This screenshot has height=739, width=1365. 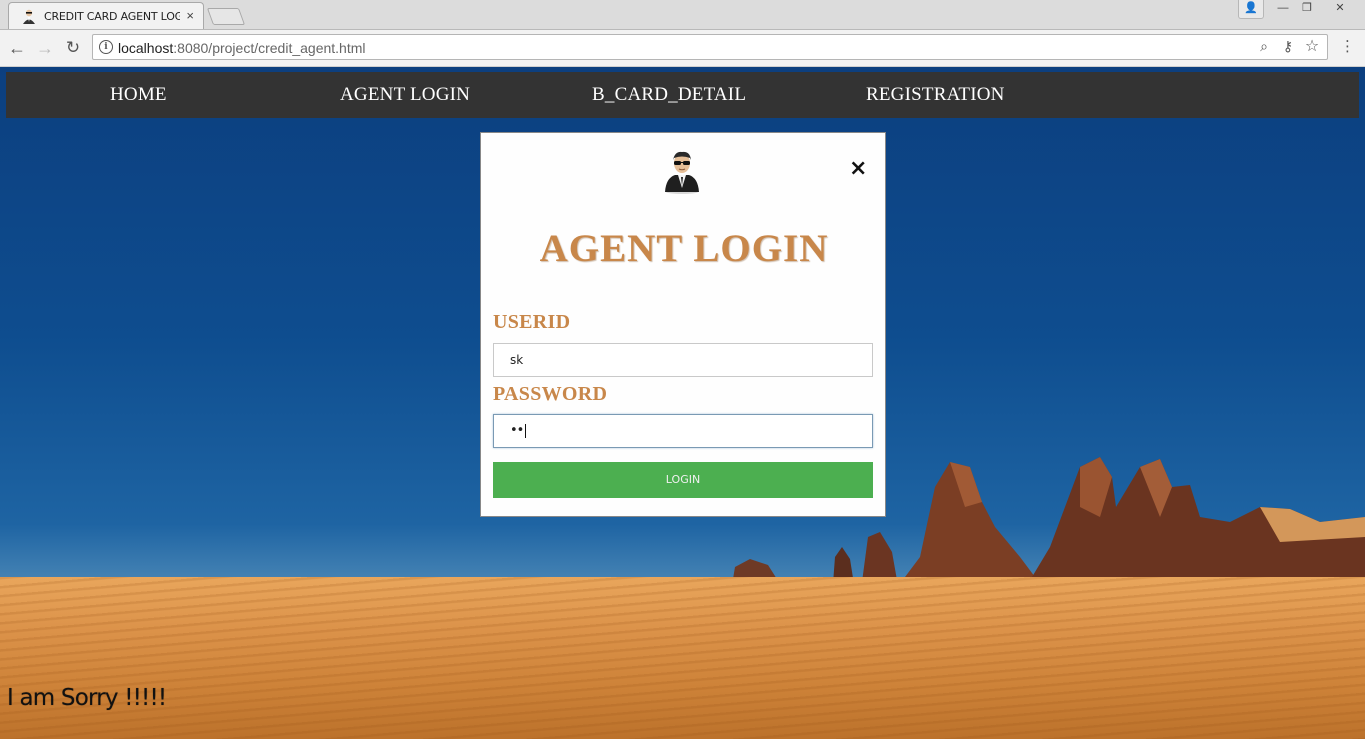 What do you see at coordinates (683, 431) in the screenshot?
I see `password-input: ••` at bounding box center [683, 431].